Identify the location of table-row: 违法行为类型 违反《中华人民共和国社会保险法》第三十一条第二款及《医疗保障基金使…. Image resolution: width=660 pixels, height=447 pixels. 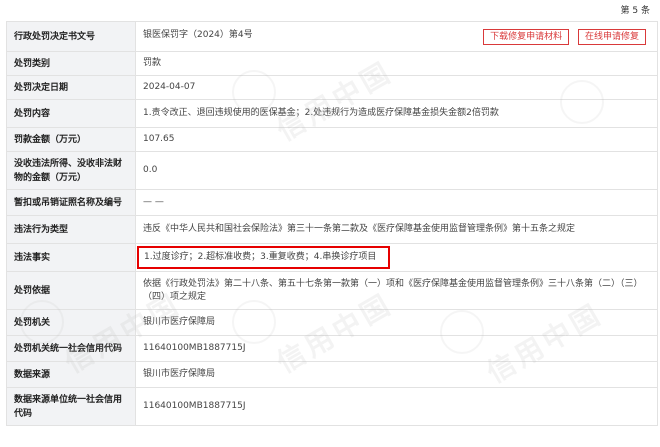
(332, 229).